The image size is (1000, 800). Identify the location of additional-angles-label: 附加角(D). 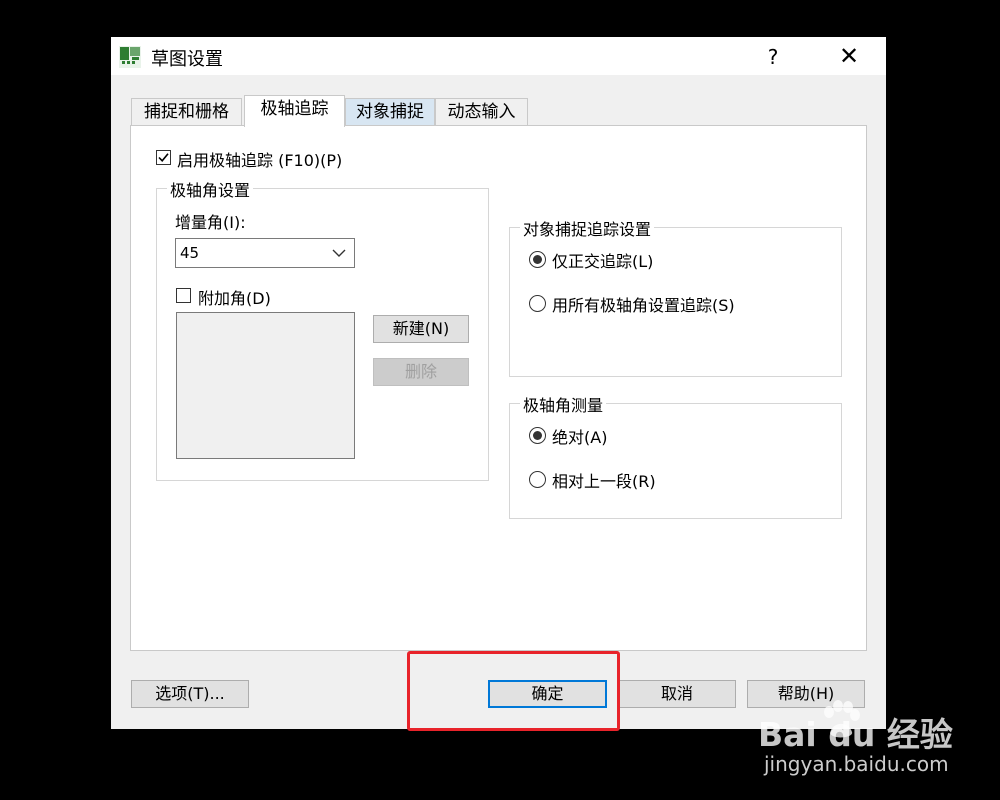
(234, 298).